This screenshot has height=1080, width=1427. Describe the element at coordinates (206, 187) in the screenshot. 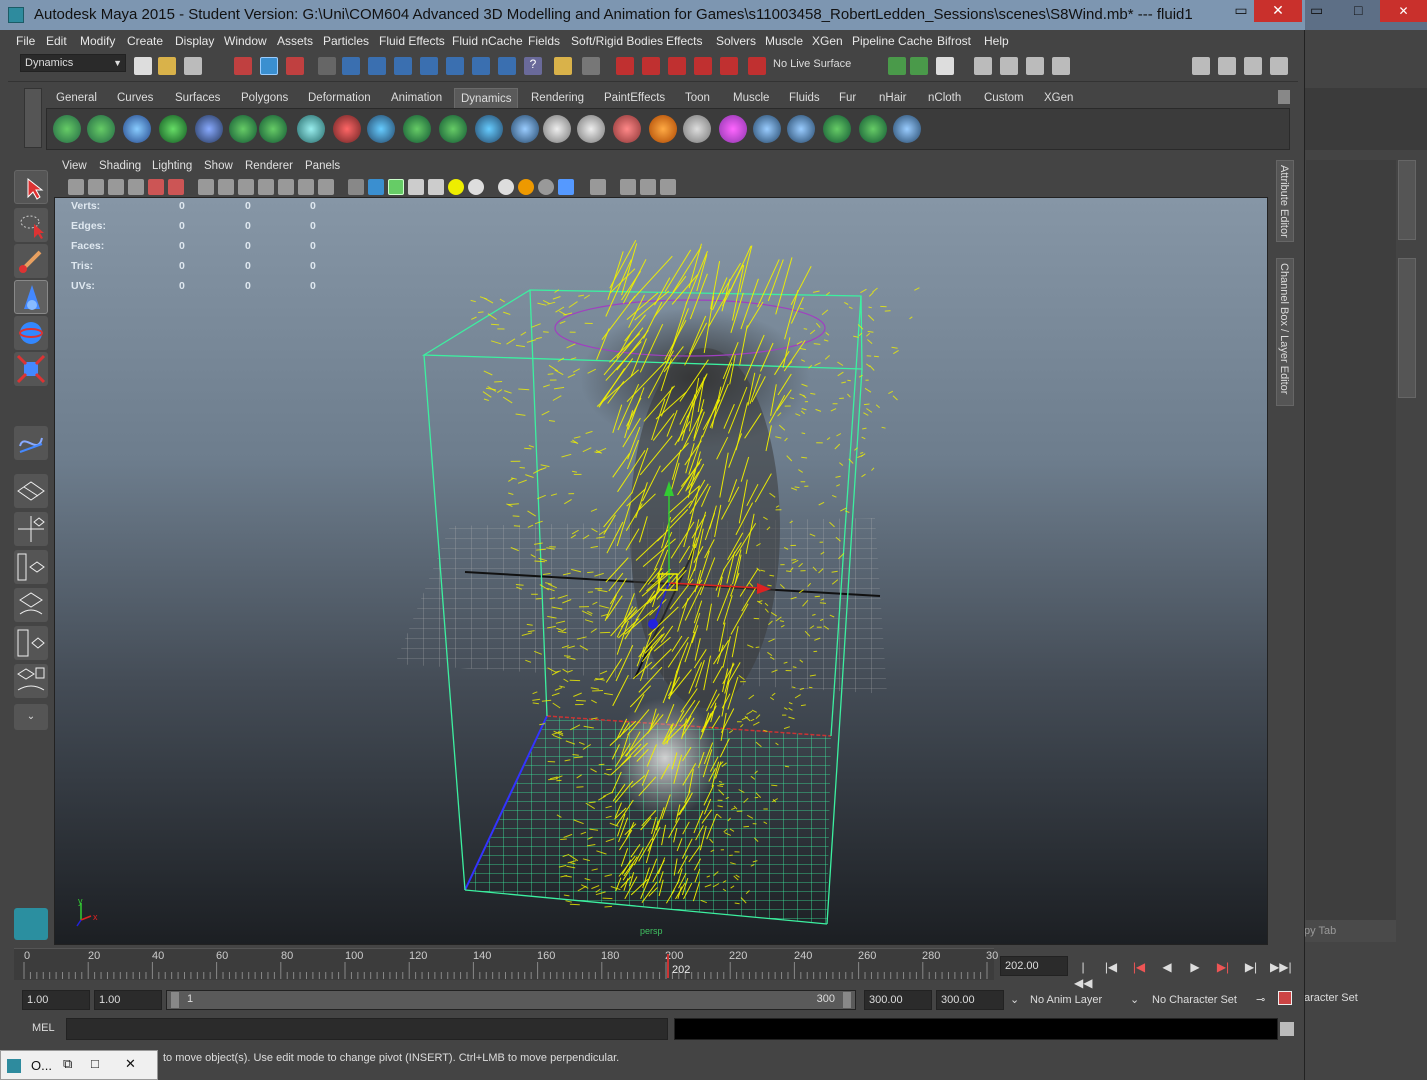

I see `grid-toggle-icon` at that location.